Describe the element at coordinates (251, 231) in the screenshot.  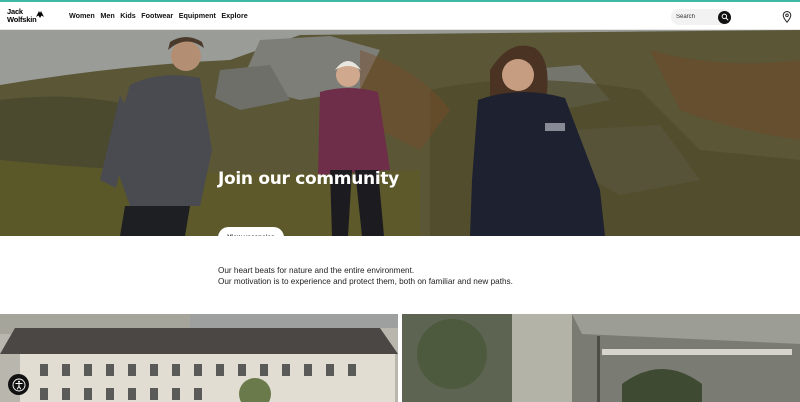
I see `view-vacancies-button: View vacancies` at that location.